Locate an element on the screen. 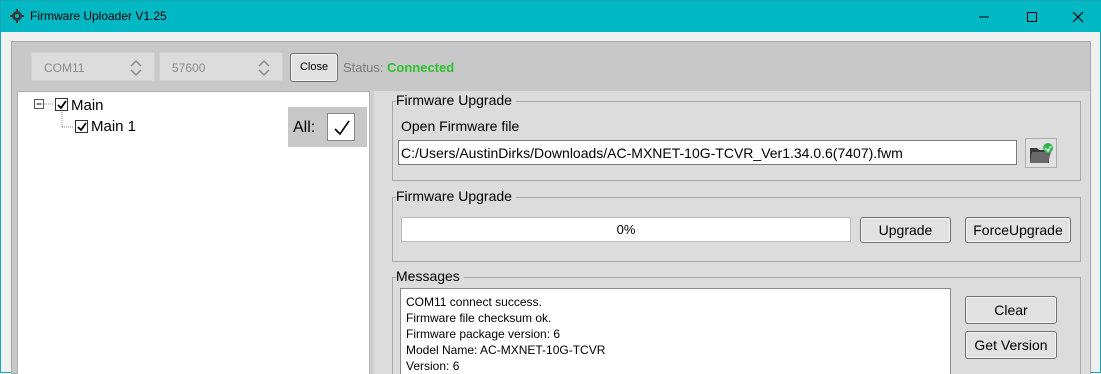 This screenshot has width=1101, height=374. main-checkbox is located at coordinates (61, 104).